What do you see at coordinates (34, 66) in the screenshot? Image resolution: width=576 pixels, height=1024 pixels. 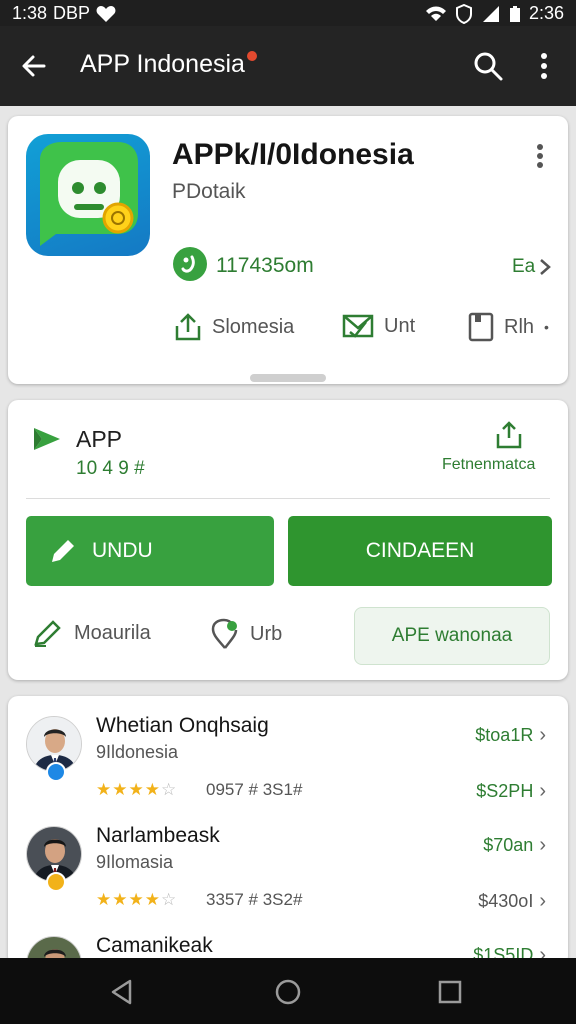 I see `back-arrow-icon` at bounding box center [34, 66].